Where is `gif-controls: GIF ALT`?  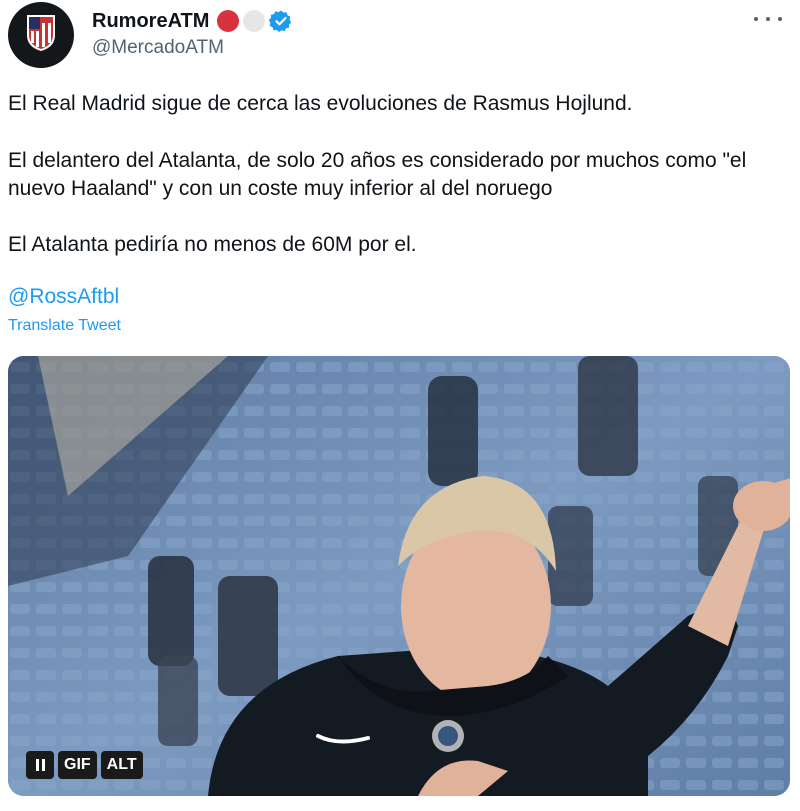
gif-controls: GIF ALT is located at coordinates (84, 765).